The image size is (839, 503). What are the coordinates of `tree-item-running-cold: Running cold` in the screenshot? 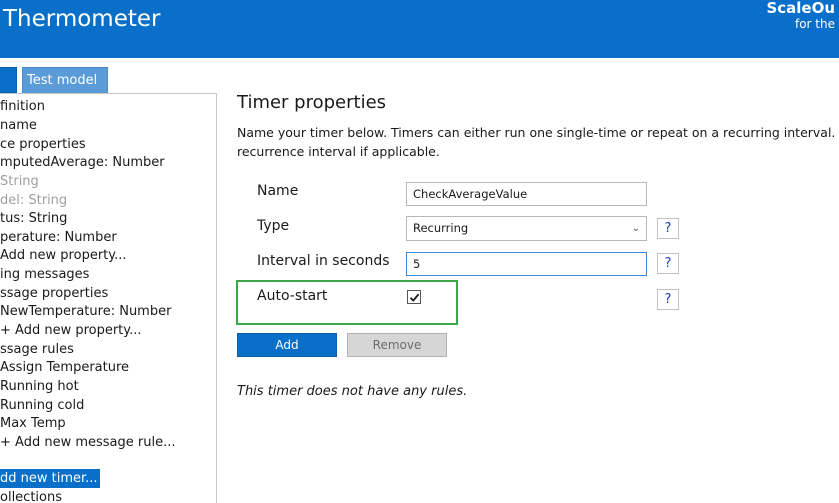 It's located at (42, 405).